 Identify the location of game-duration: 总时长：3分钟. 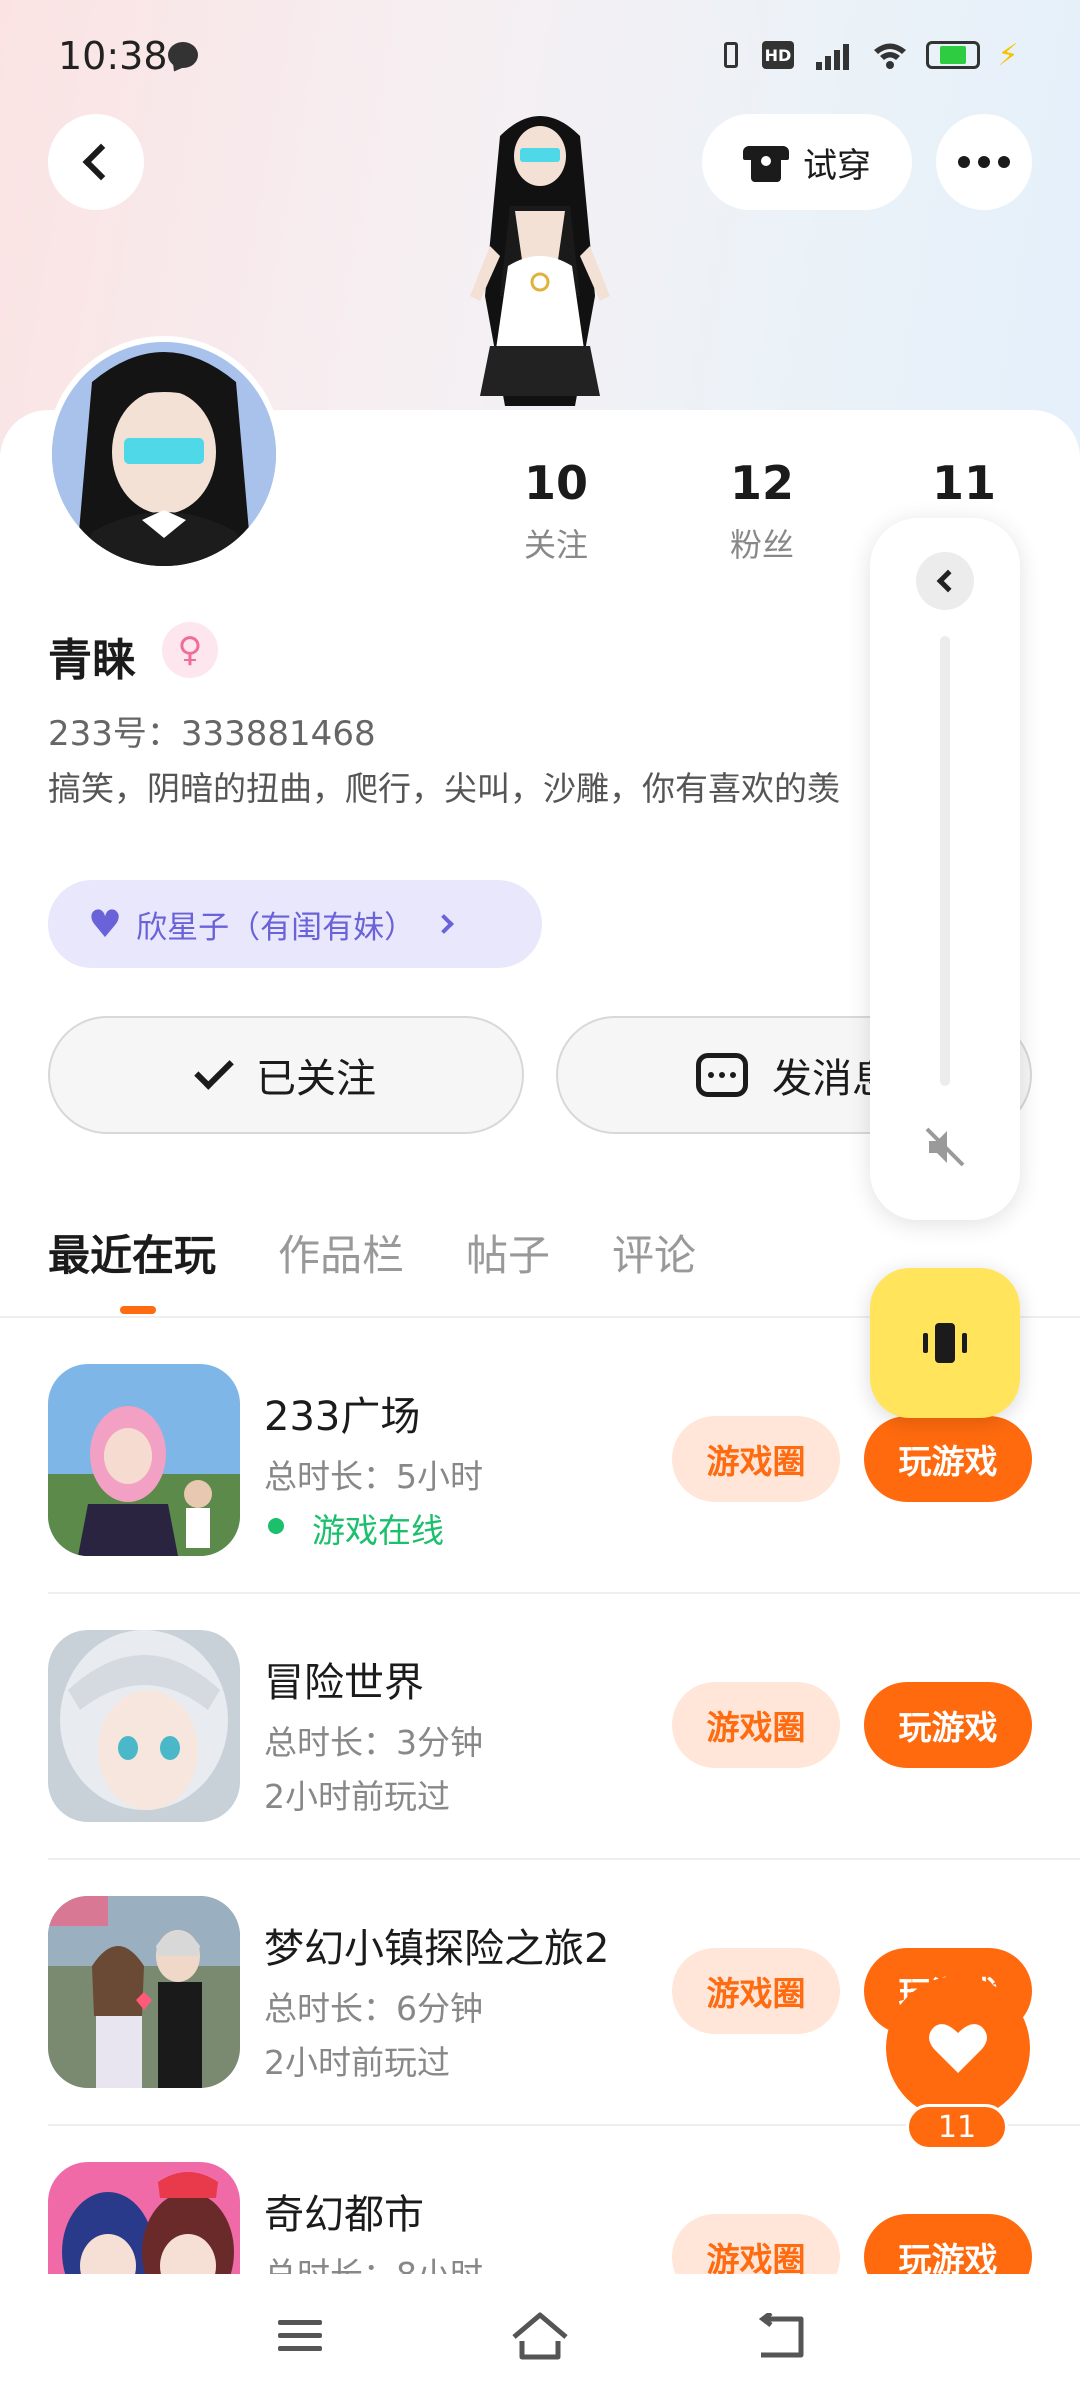
(373, 1742).